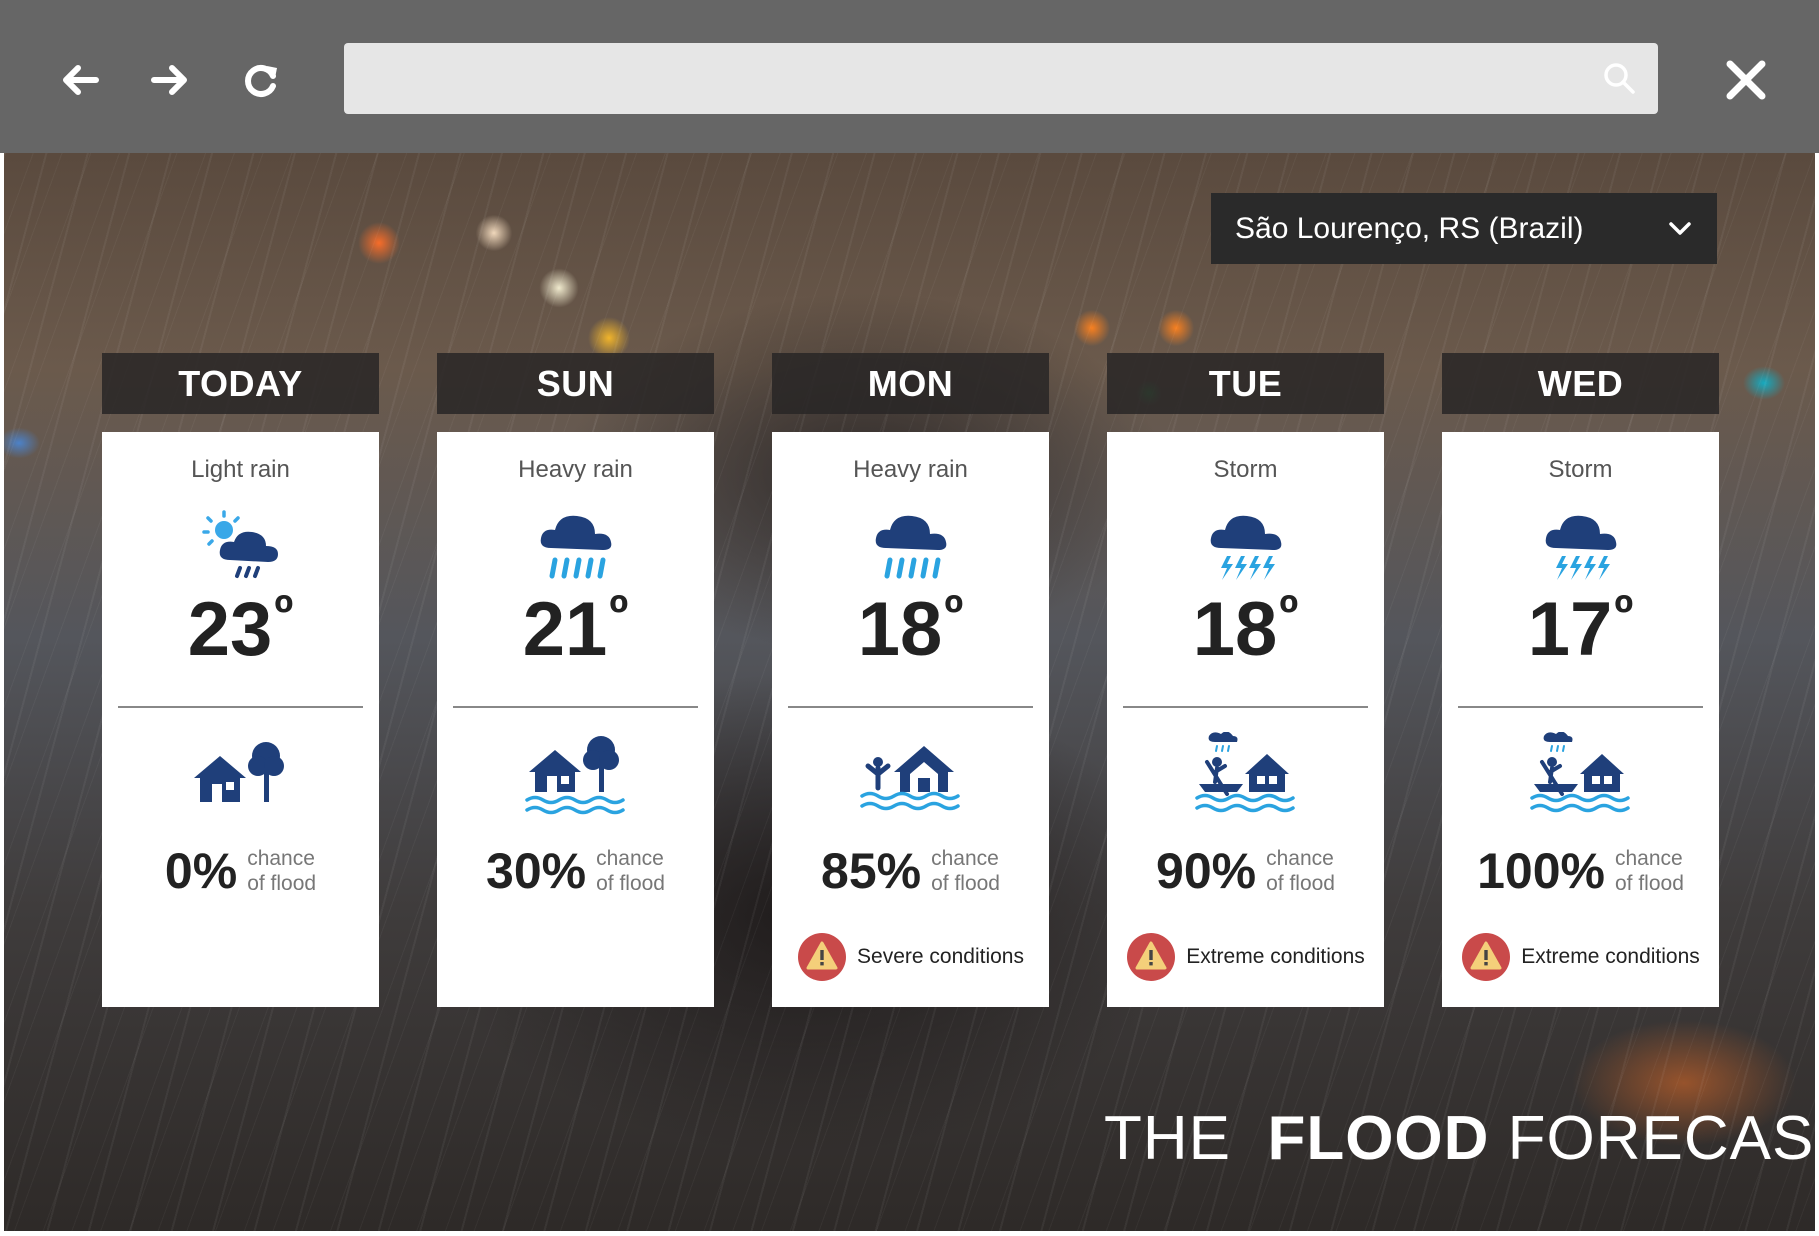  Describe the element at coordinates (240, 719) in the screenshot. I see `forecast-card: Light rain 23º 0% chance of flood` at that location.